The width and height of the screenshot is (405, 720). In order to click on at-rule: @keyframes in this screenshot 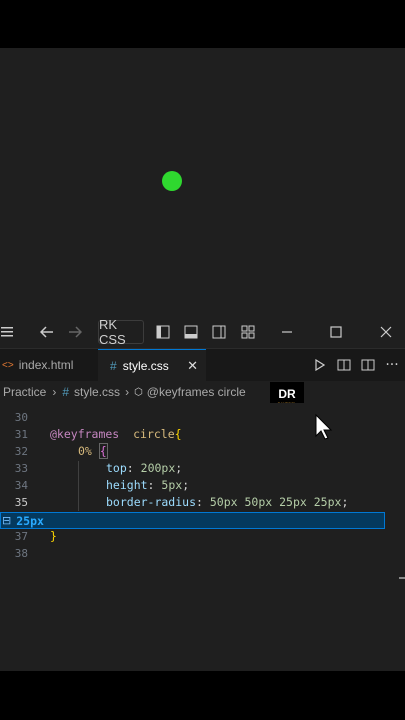, I will do `click(85, 434)`.